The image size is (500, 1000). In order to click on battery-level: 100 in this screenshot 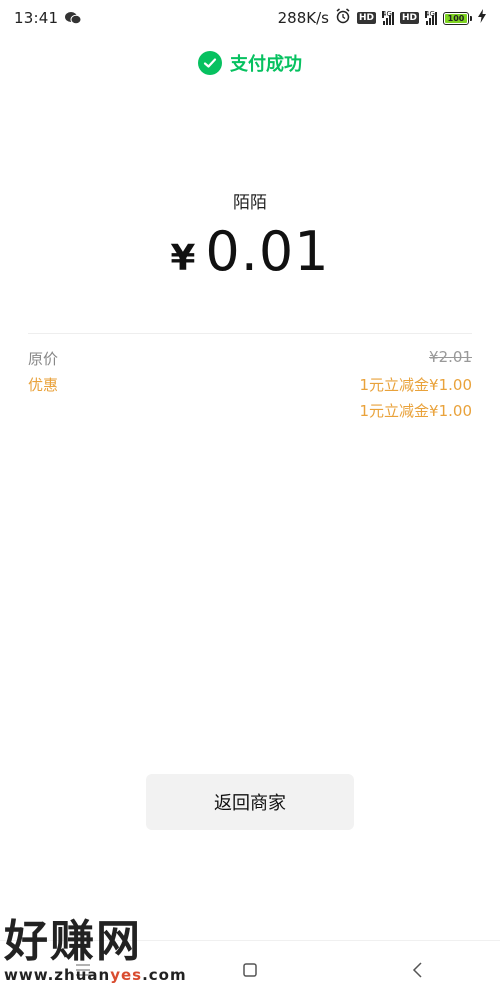, I will do `click(456, 18)`.